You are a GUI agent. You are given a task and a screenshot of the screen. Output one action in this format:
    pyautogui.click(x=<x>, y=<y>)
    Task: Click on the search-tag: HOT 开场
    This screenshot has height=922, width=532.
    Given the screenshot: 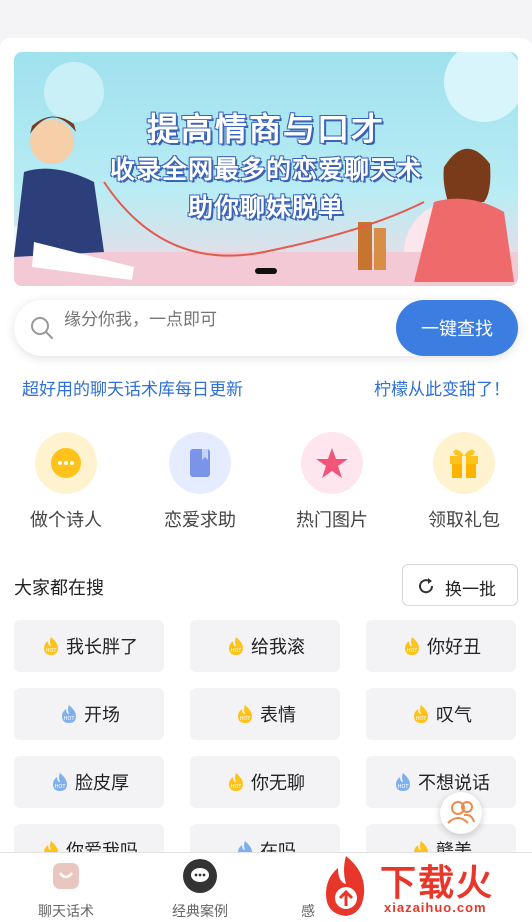 What is the action you would take?
    pyautogui.click(x=89, y=714)
    